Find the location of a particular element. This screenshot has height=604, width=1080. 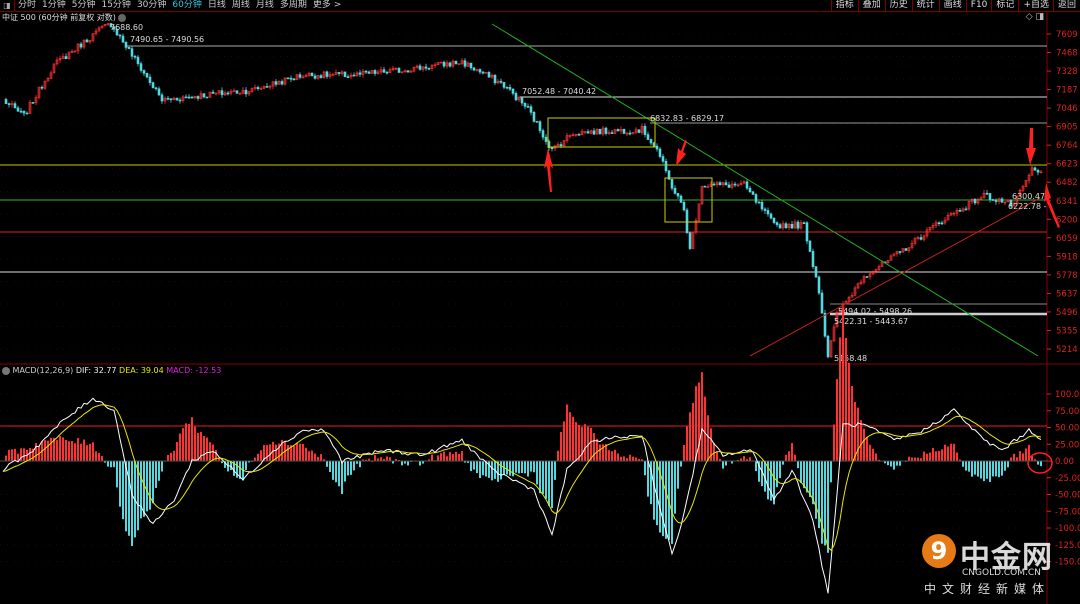

period-tab: 更多 > is located at coordinates (327, 5).